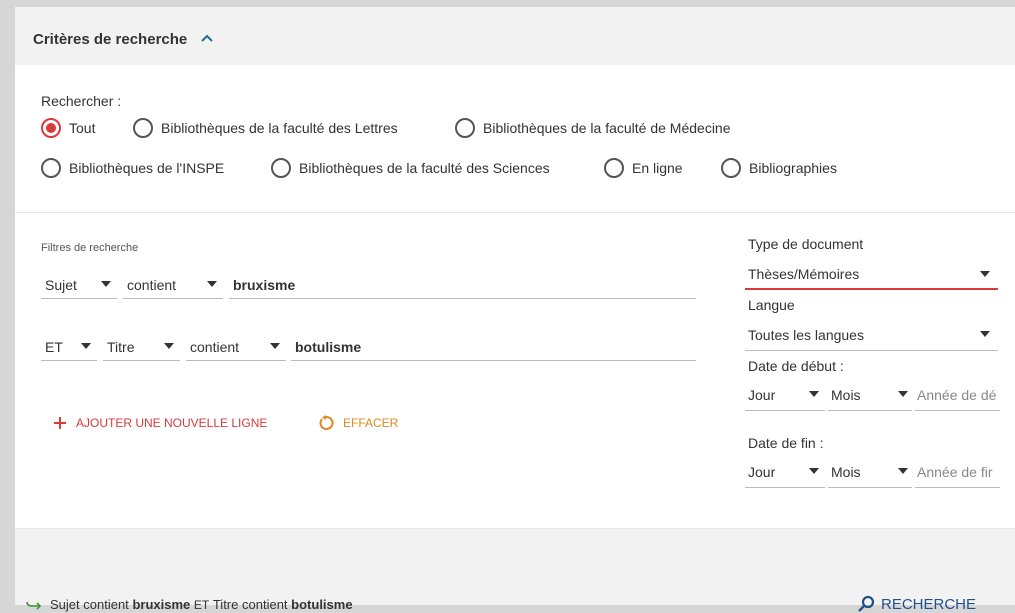 Image resolution: width=1015 pixels, height=613 pixels. Describe the element at coordinates (866, 603) in the screenshot. I see `search-icon` at that location.